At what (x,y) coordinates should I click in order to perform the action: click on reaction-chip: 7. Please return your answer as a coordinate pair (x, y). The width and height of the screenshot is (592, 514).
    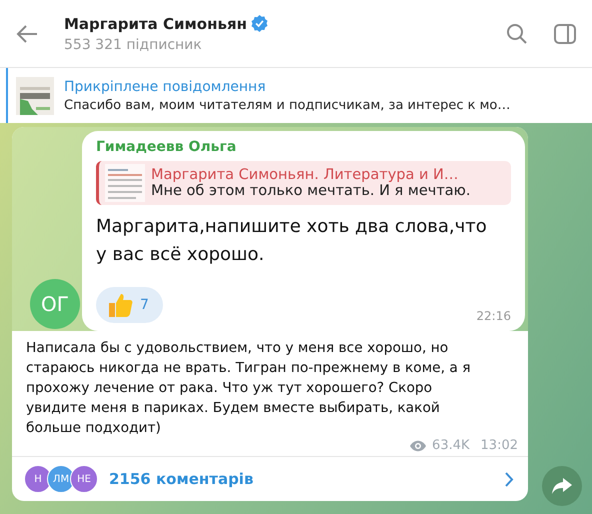
    Looking at the image, I should click on (129, 305).